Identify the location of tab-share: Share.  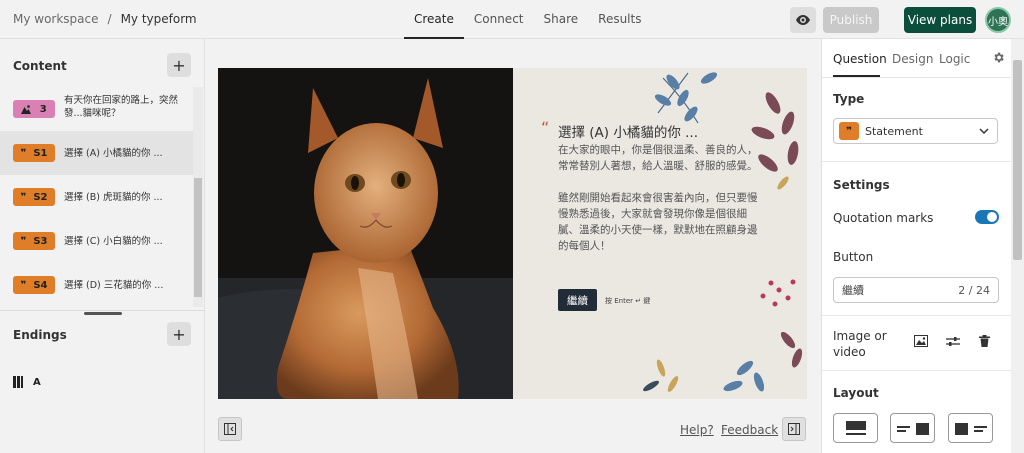
(561, 19).